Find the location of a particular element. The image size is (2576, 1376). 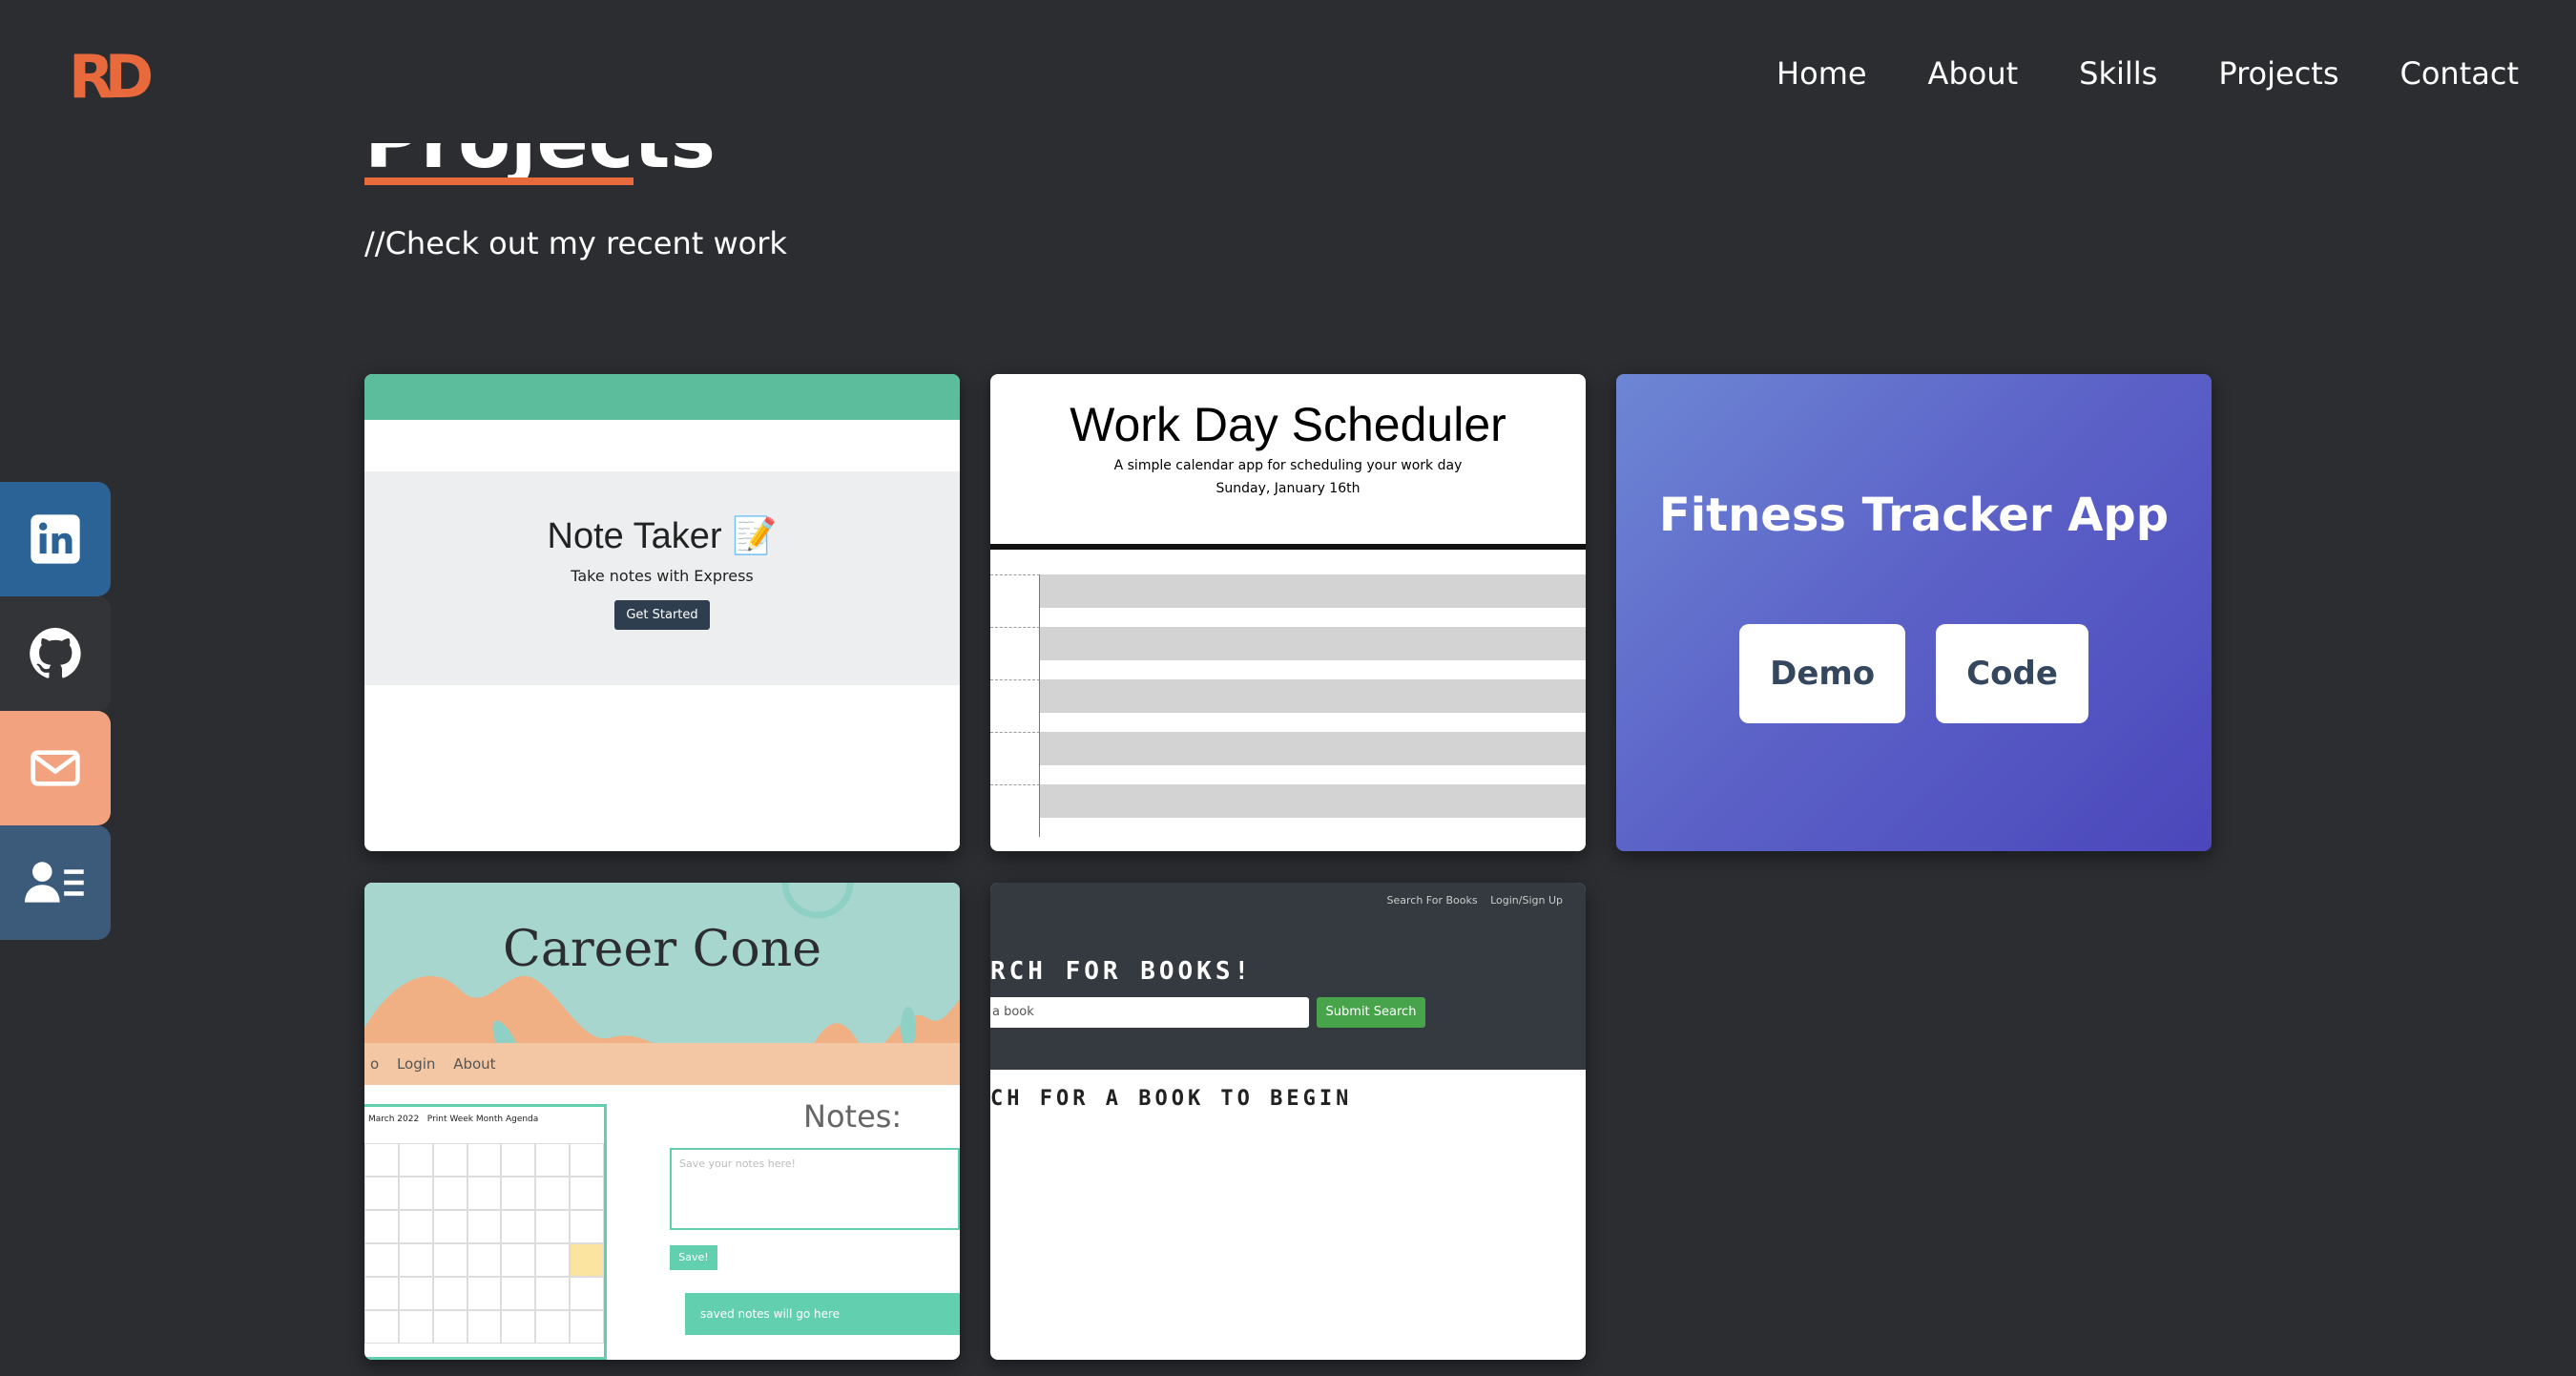

title-underline is located at coordinates (499, 181).